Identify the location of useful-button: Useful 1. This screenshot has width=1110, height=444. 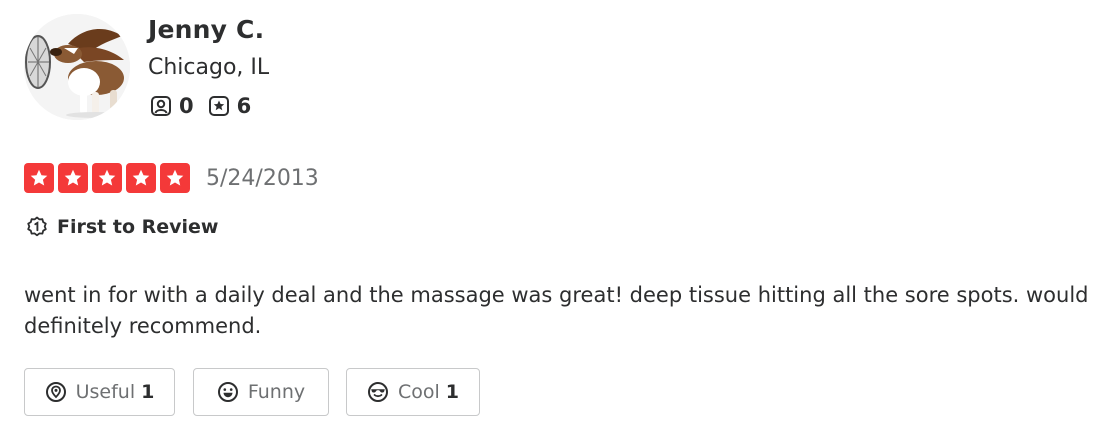
(99, 392).